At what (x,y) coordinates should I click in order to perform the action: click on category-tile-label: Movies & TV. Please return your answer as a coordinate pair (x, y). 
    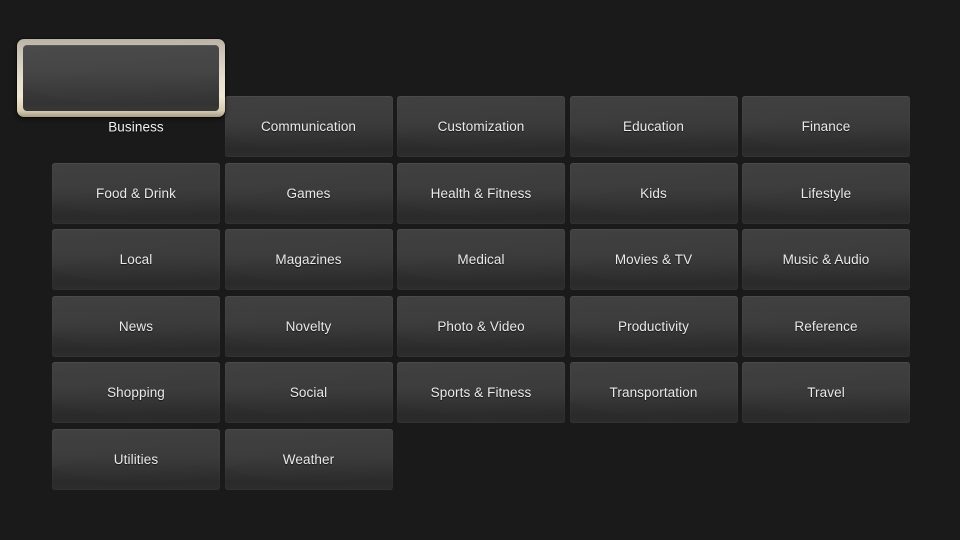
    Looking at the image, I should click on (653, 259).